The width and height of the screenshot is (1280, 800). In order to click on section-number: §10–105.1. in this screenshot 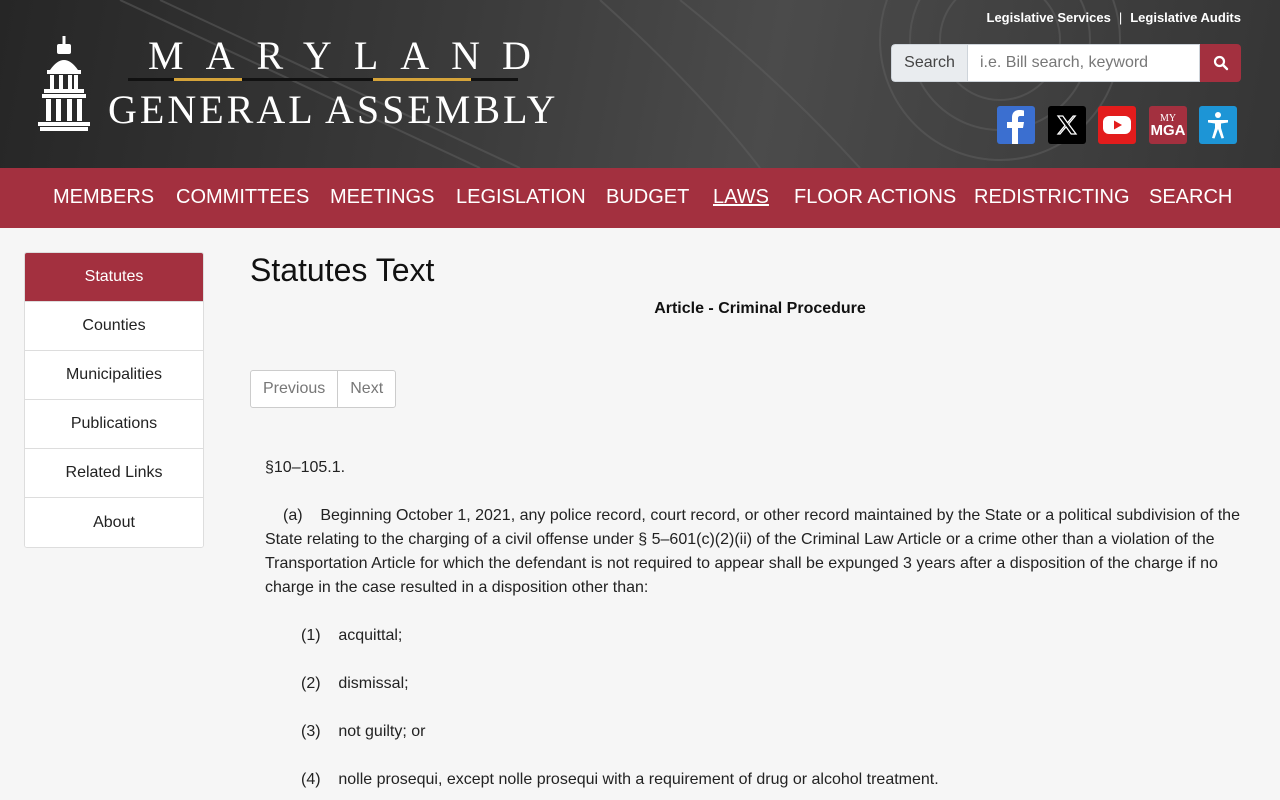, I will do `click(305, 467)`.